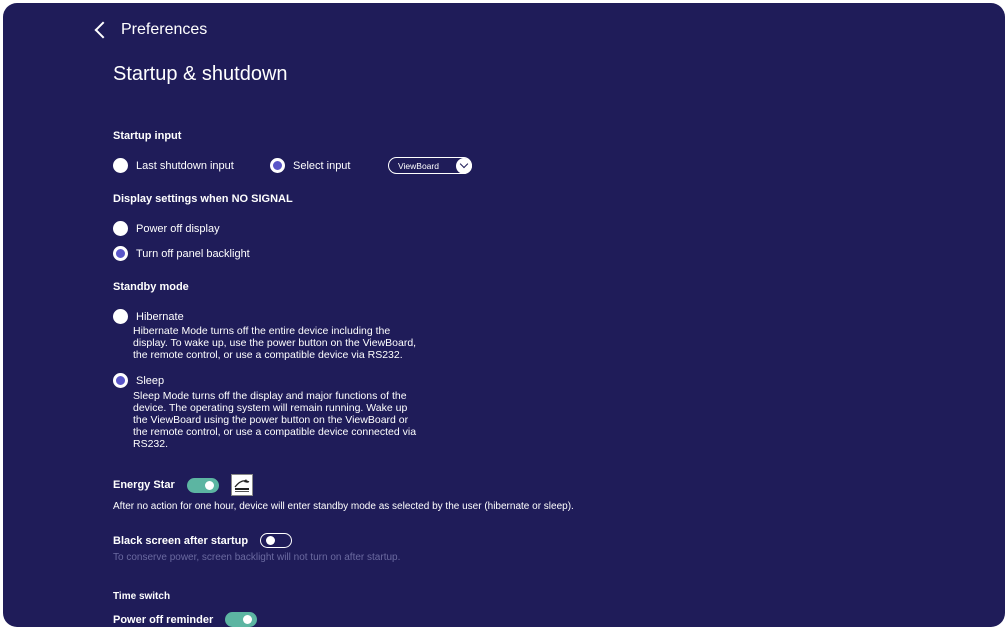 The height and width of the screenshot is (630, 1008). What do you see at coordinates (103, 30) in the screenshot?
I see `chevron-left-icon` at bounding box center [103, 30].